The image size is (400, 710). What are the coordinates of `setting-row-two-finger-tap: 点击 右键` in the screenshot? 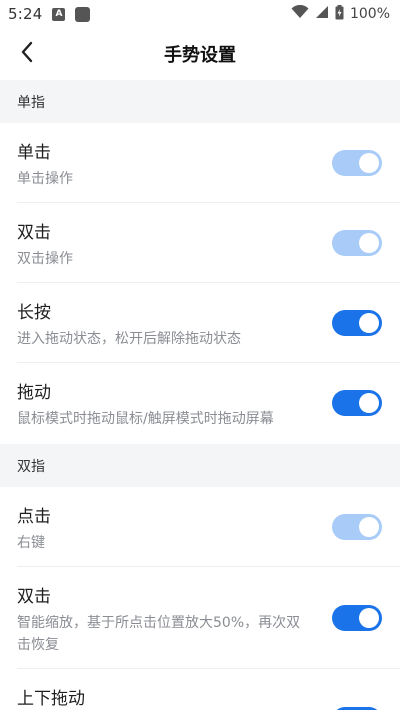 It's located at (200, 527).